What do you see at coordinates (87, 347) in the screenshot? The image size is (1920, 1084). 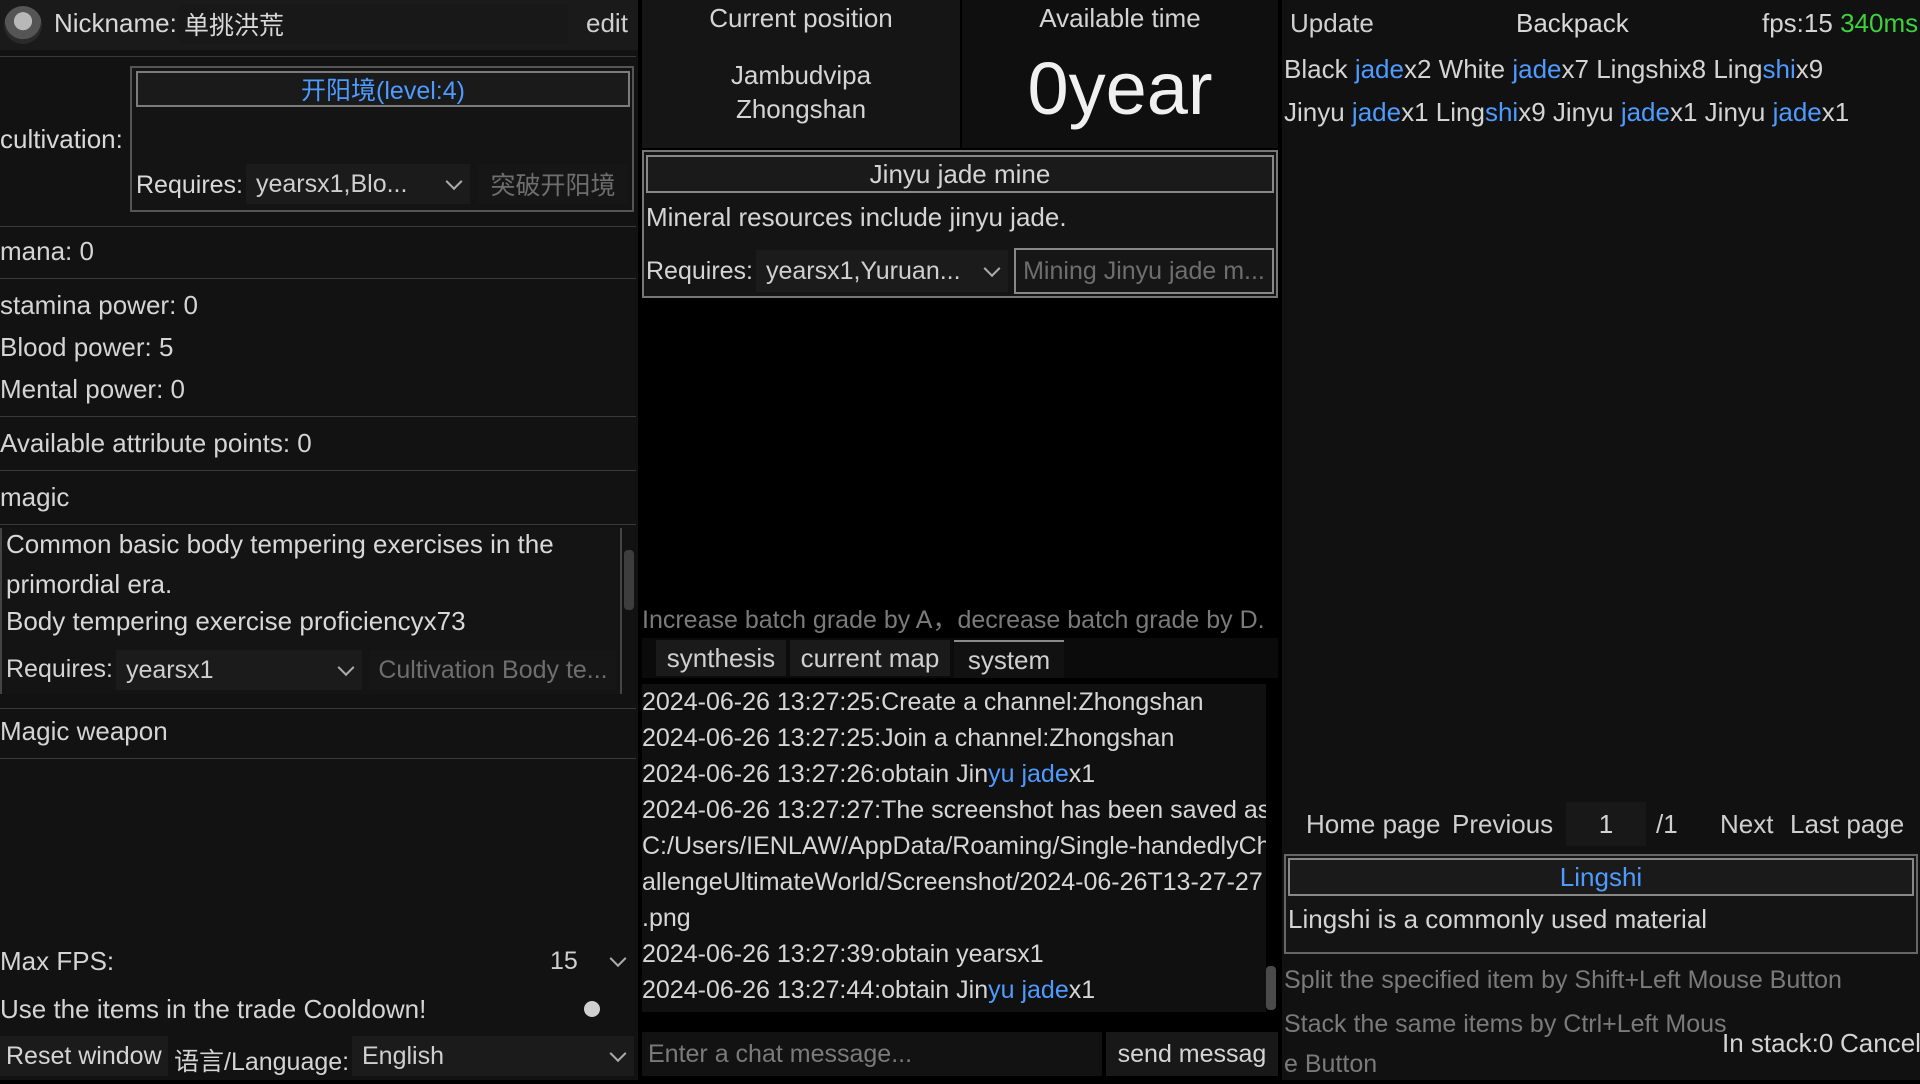 I see `blood-stat: Blood power: 5` at bounding box center [87, 347].